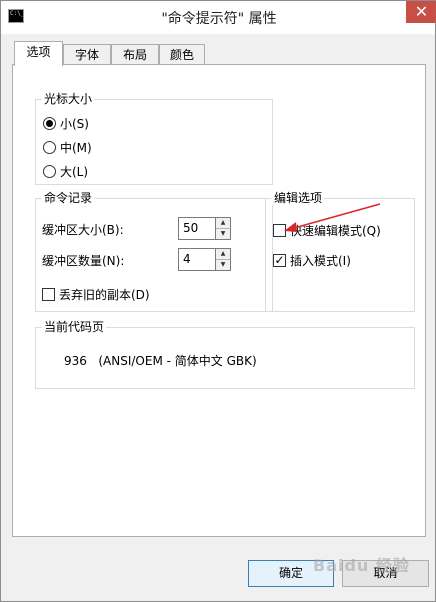 Image resolution: width=436 pixels, height=602 pixels. Describe the element at coordinates (340, 251) in the screenshot. I see `edit-options-group: 编辑选项 快速编辑模式(Q) ✓ 插入模式(I)` at that location.